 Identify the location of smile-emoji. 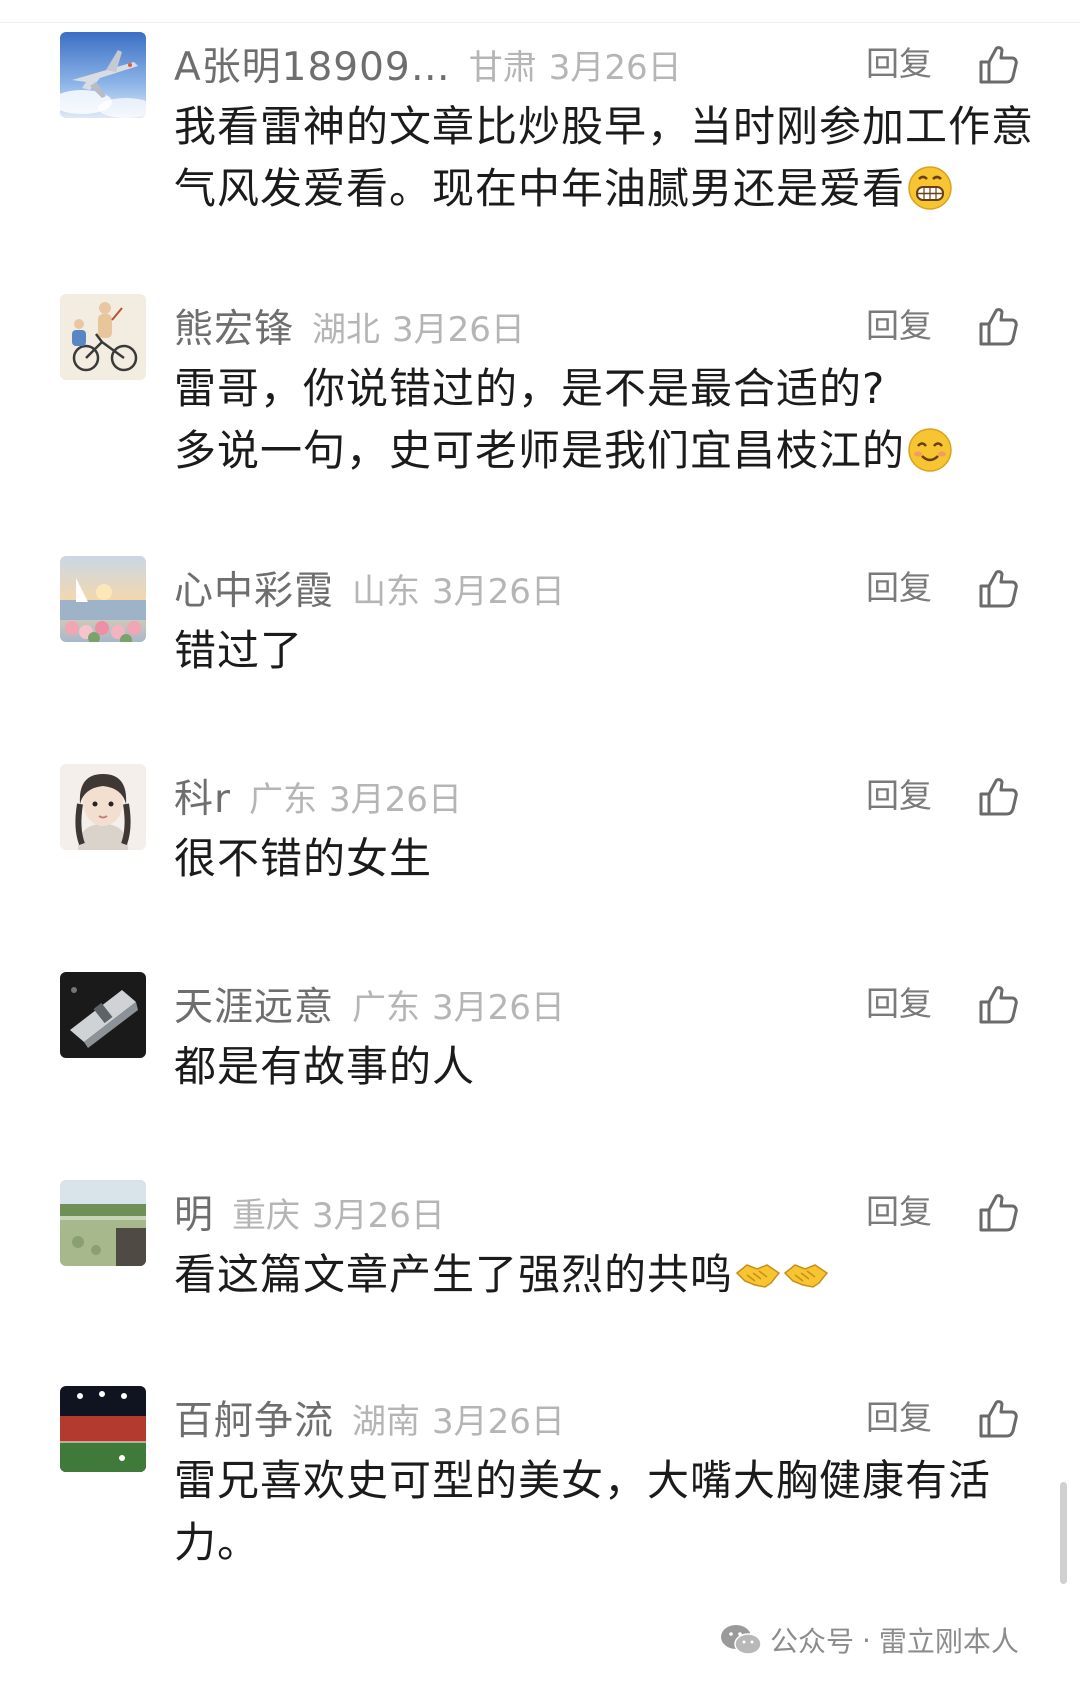
(930, 450).